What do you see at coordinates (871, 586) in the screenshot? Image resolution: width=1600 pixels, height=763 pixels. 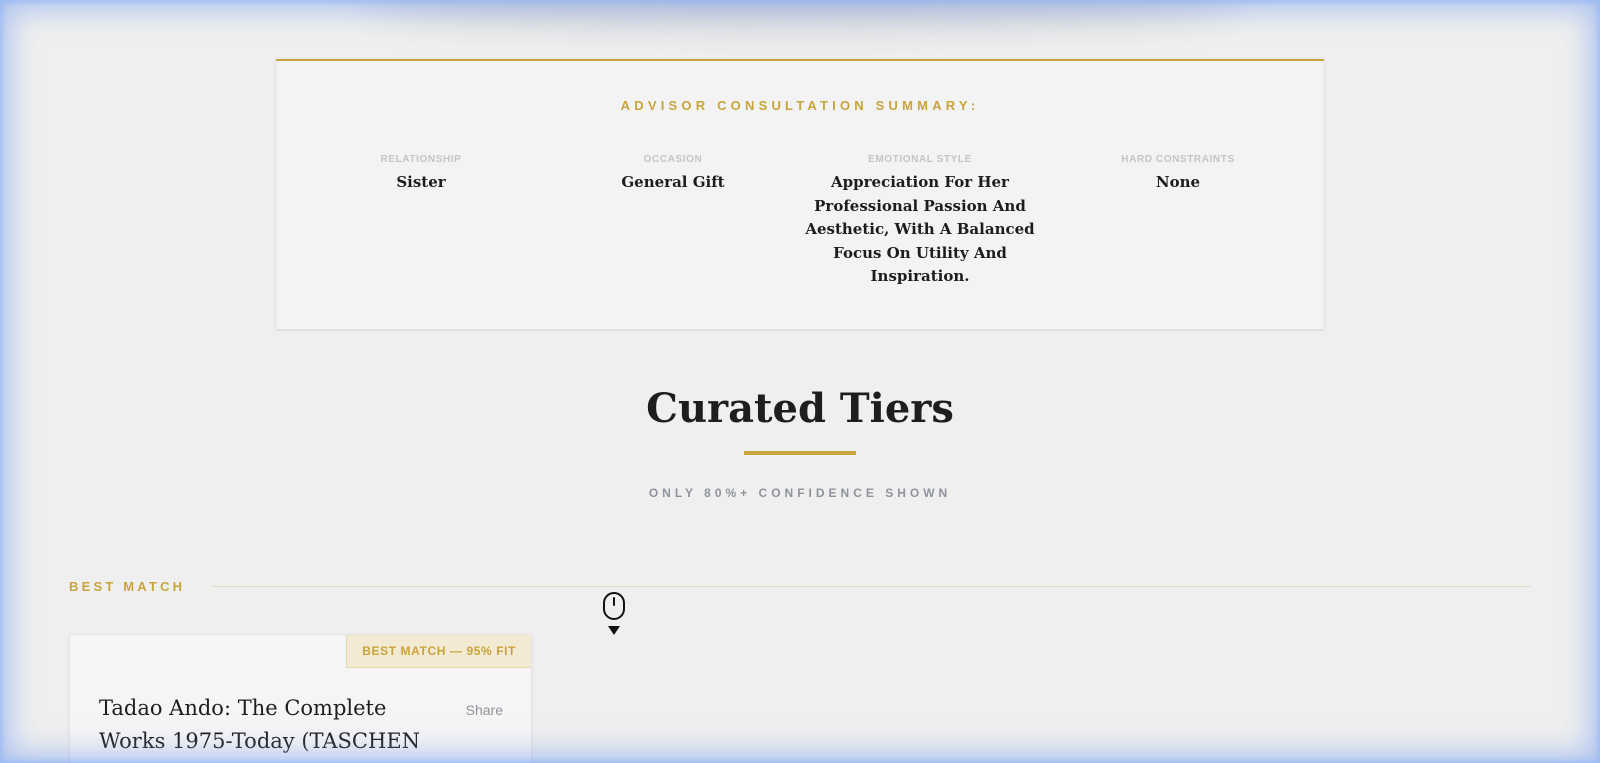 I see `section-divider` at bounding box center [871, 586].